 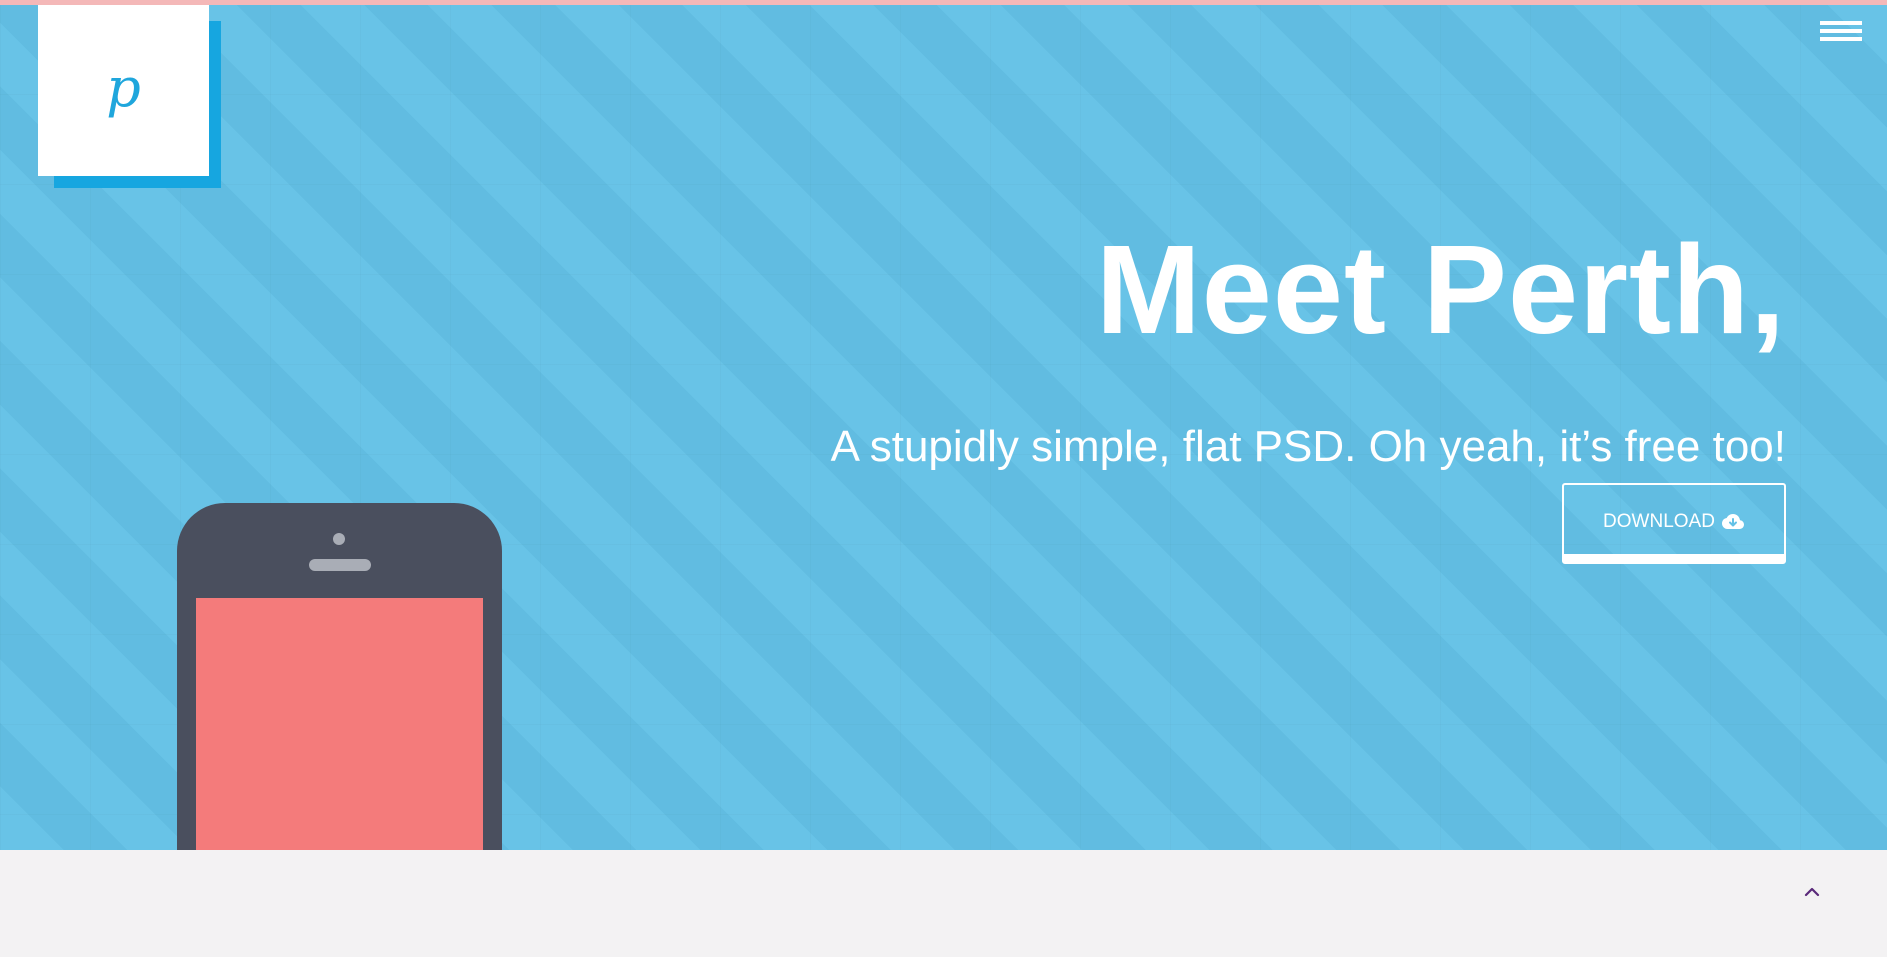 What do you see at coordinates (943, 903) in the screenshot?
I see `footer` at bounding box center [943, 903].